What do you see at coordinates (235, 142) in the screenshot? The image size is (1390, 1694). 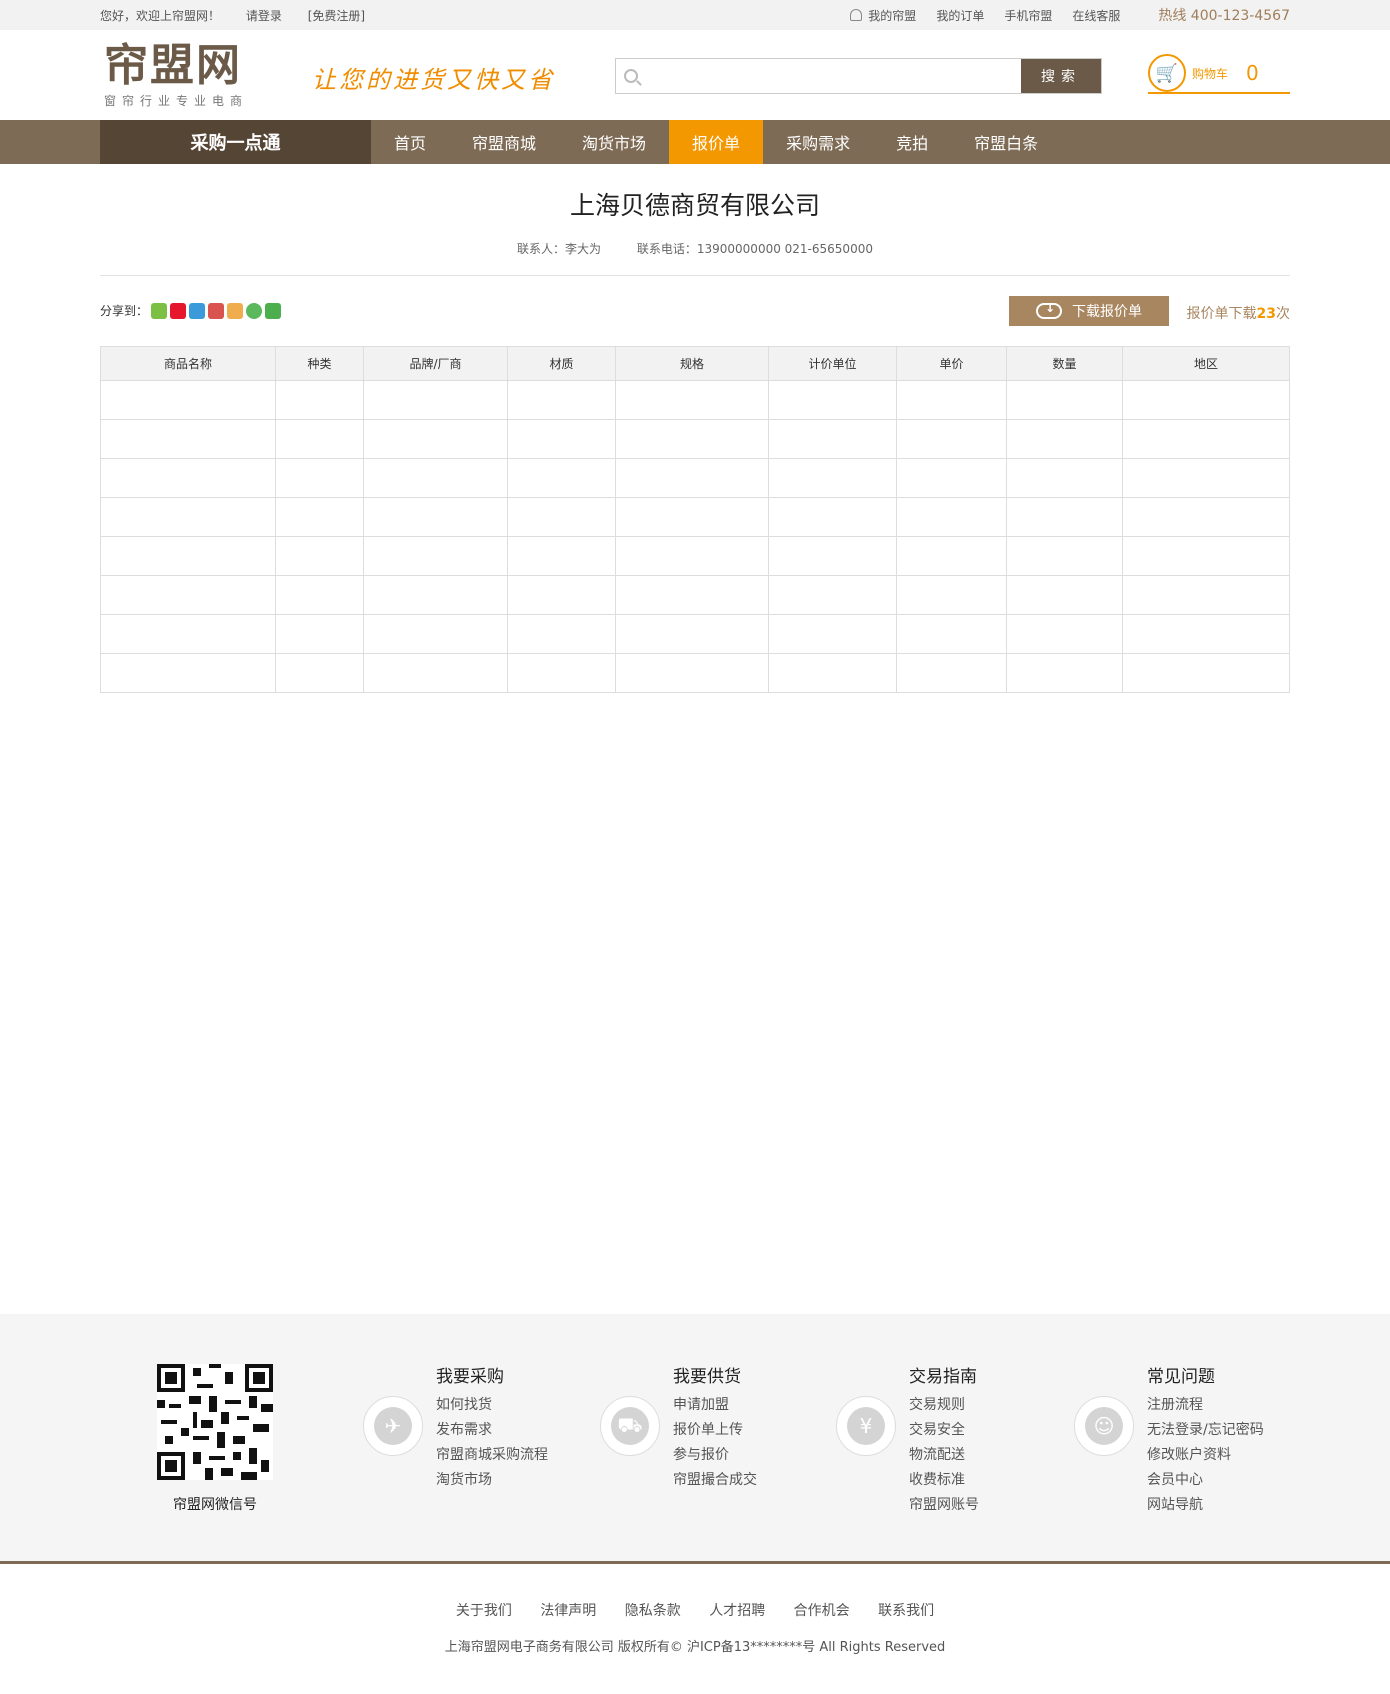 I see `nav-title: 采购一点通` at bounding box center [235, 142].